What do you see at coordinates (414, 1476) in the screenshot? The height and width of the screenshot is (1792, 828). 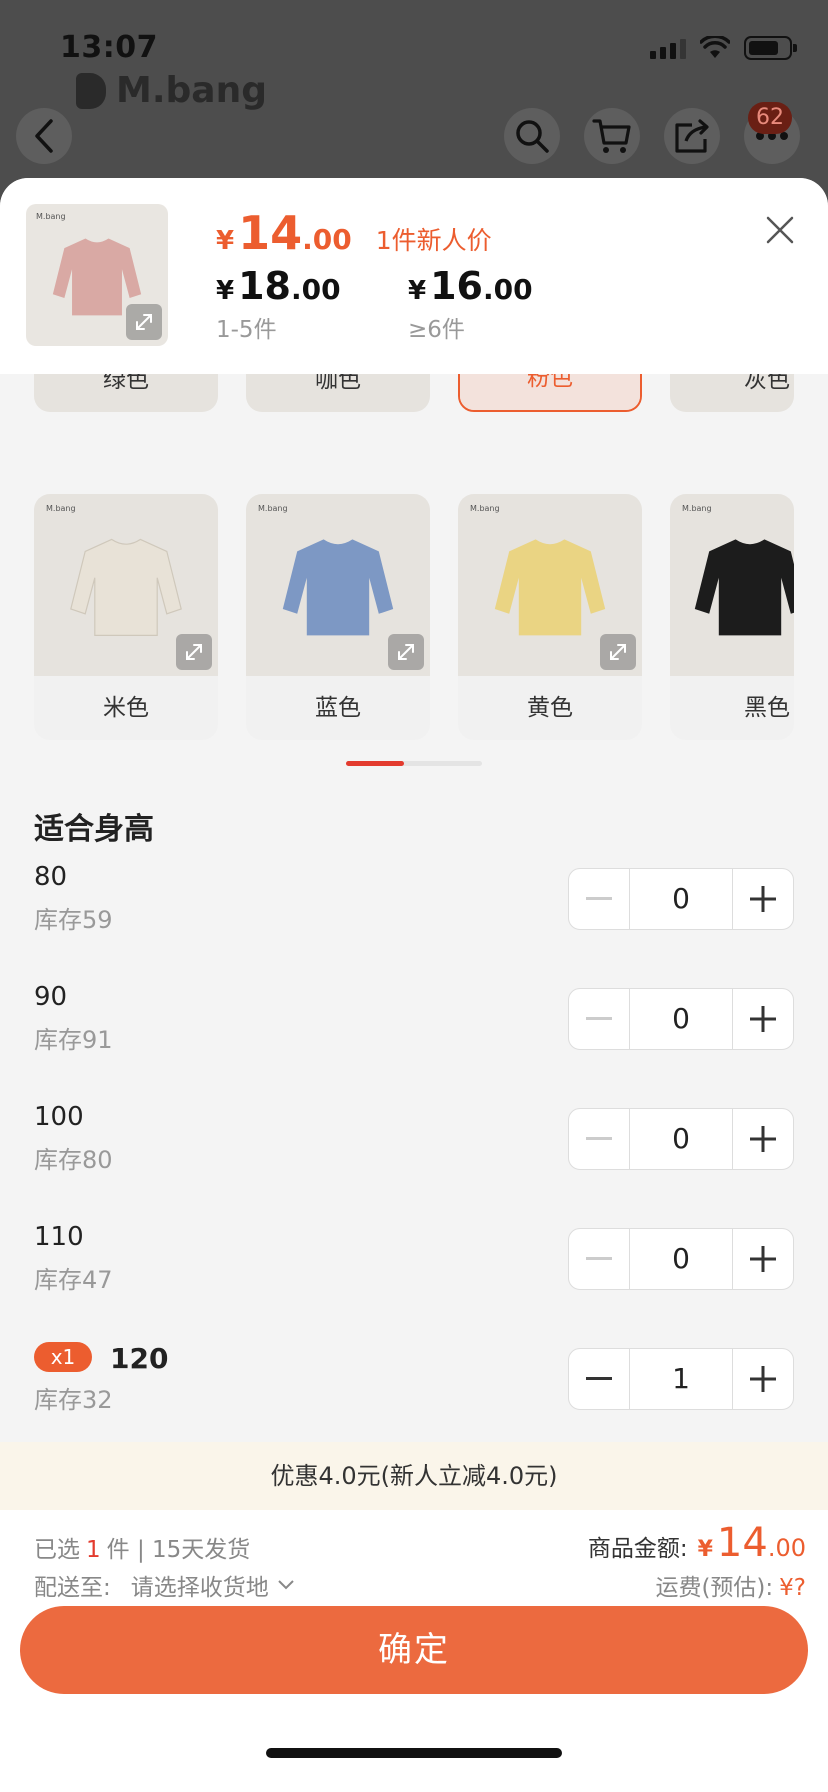 I see `discount-banner: 优惠4.0元(新人立减4.0元)` at bounding box center [414, 1476].